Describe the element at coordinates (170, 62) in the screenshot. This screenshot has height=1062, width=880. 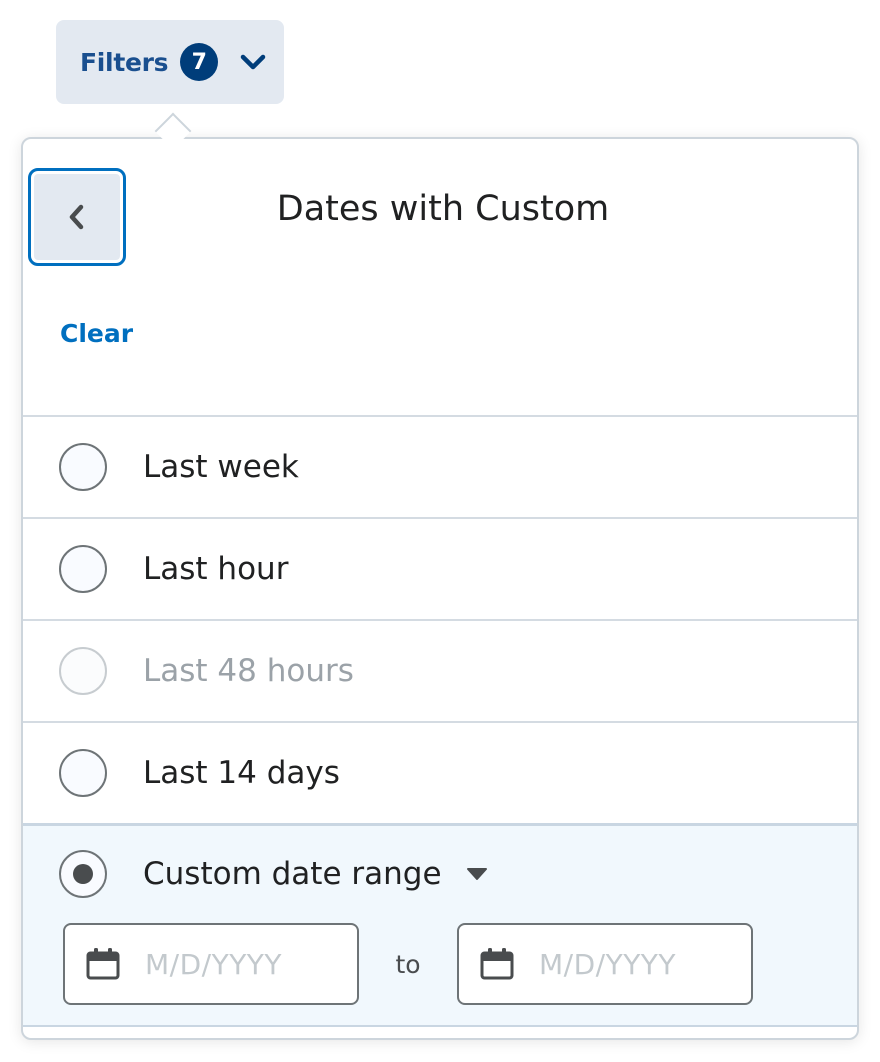
I see `filters-button: Filters 7` at that location.